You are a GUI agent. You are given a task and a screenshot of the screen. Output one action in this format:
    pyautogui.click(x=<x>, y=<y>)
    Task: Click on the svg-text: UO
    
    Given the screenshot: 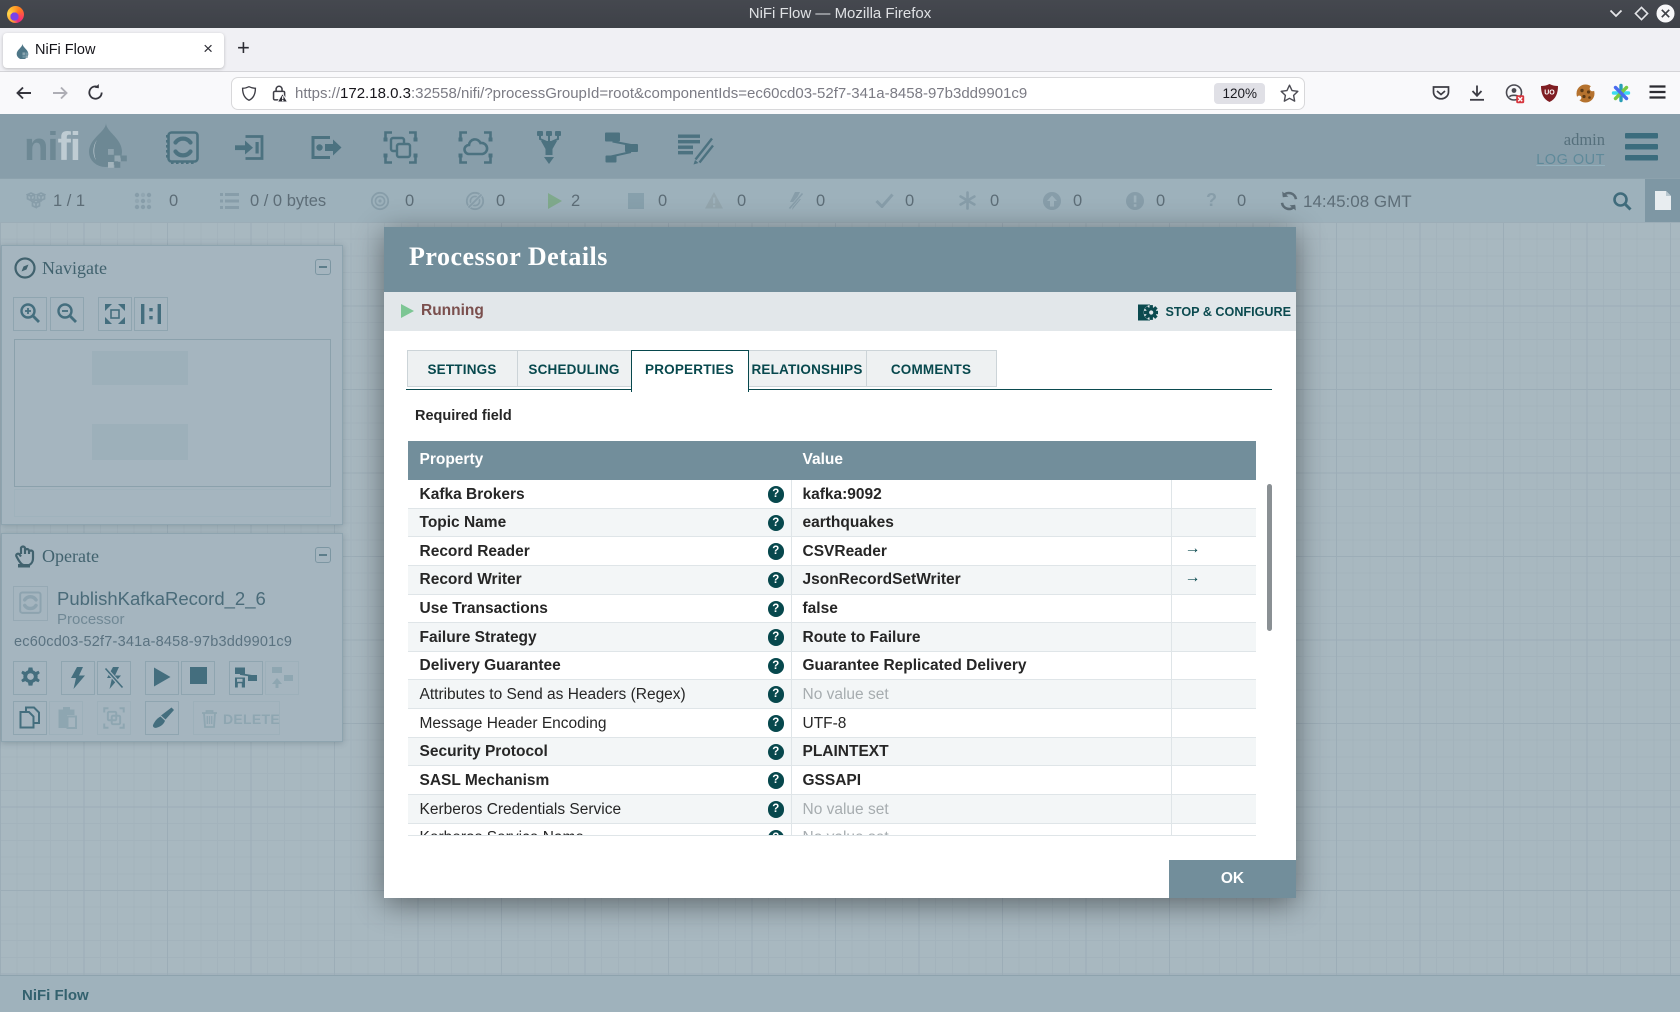 What is the action you would take?
    pyautogui.click(x=1549, y=93)
    